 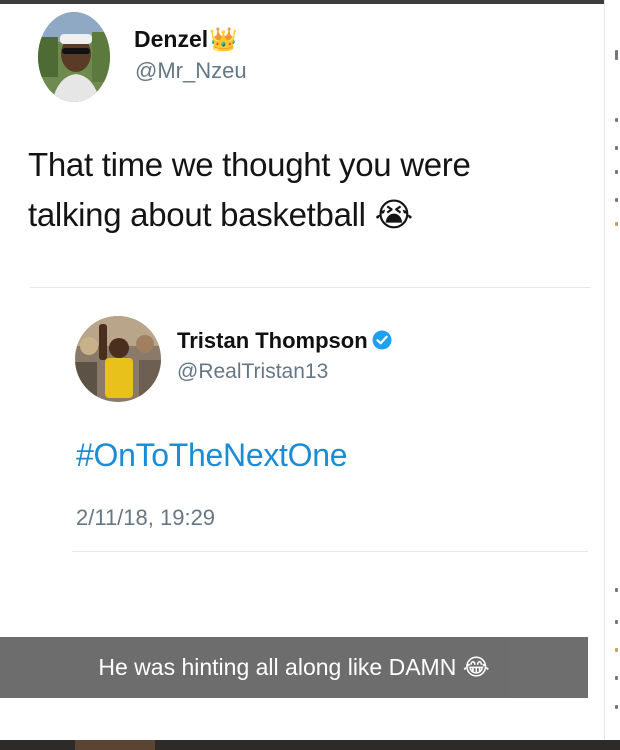 I want to click on author-name: Denzel👑, so click(x=186, y=39).